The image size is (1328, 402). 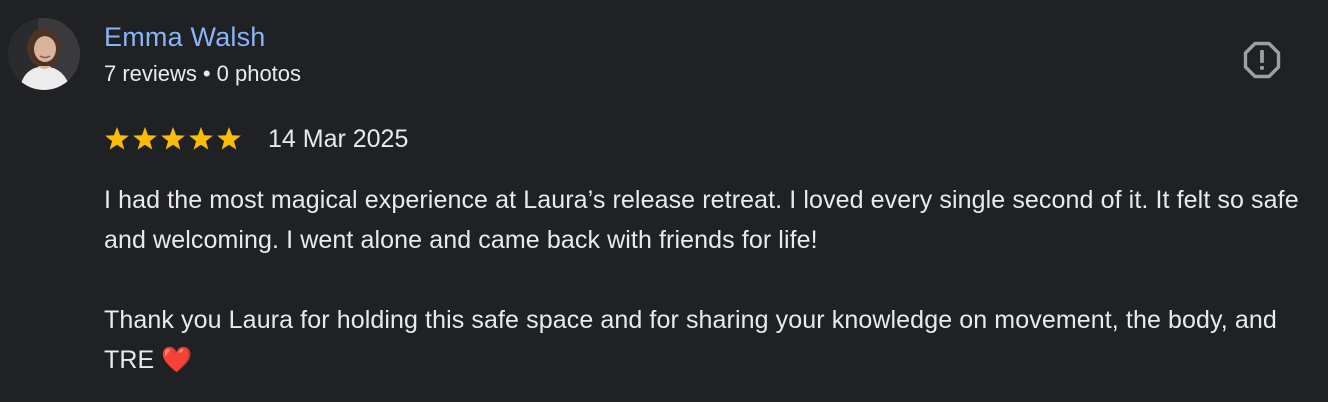 I want to click on report-review-button, so click(x=1262, y=60).